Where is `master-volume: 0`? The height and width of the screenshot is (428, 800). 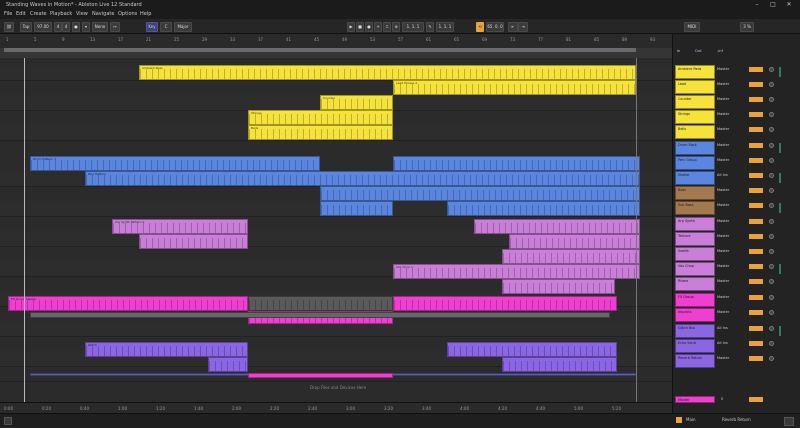
master-volume: 0 is located at coordinates (722, 399).